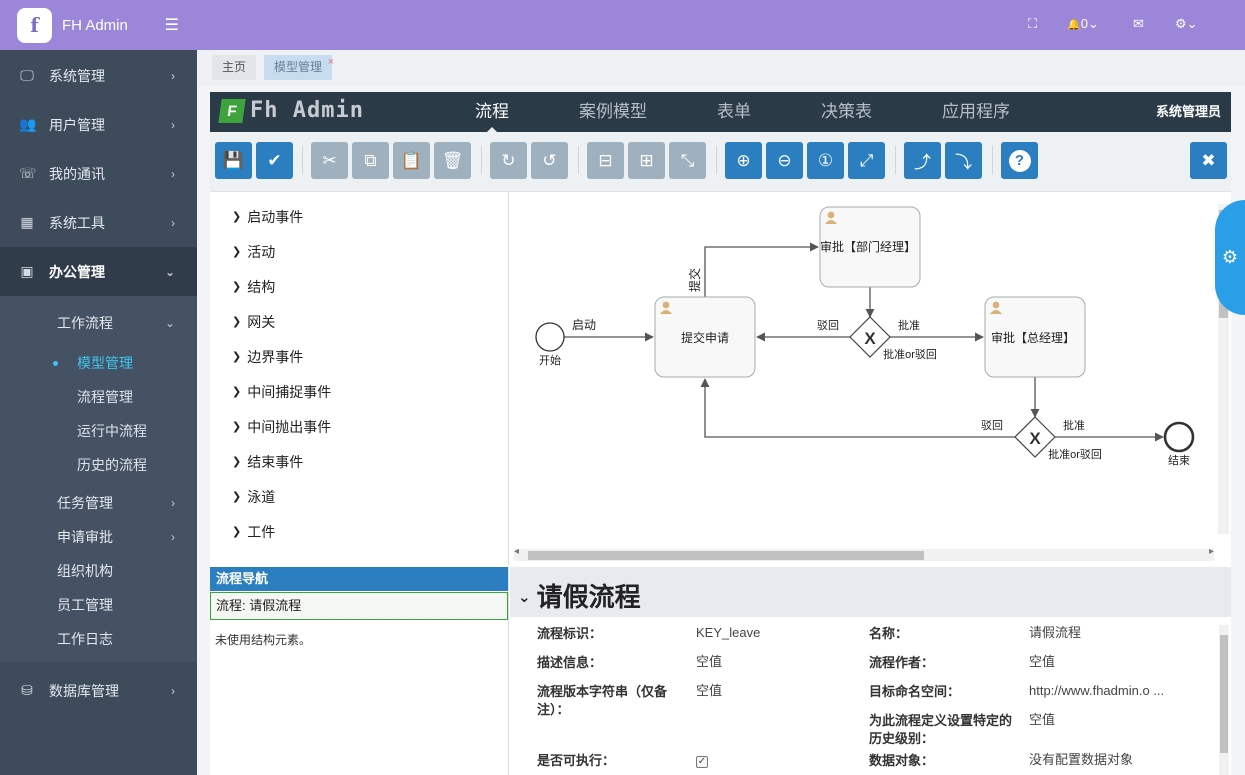 The height and width of the screenshot is (775, 1245). Describe the element at coordinates (728, 633) in the screenshot. I see `prop-value-id: KEY_leave` at that location.